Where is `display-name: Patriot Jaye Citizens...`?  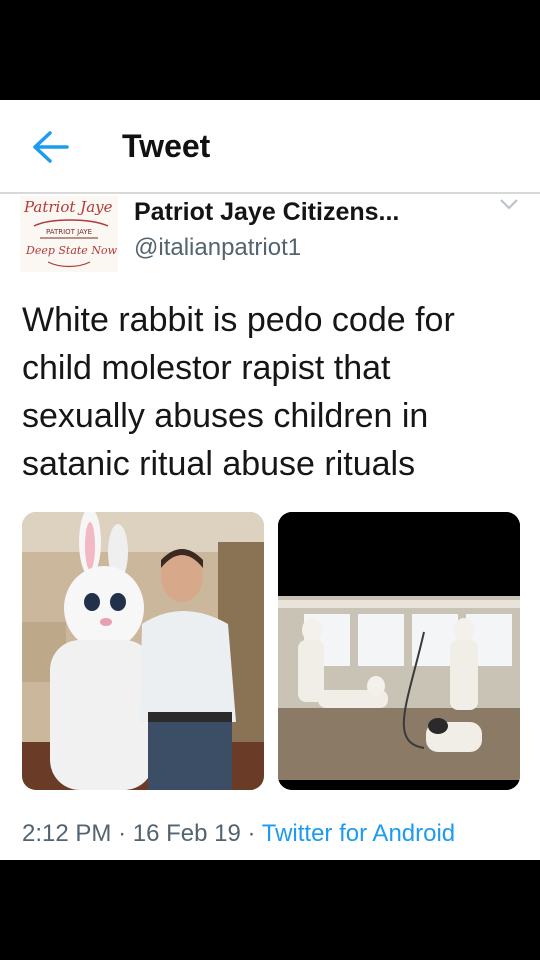 display-name: Patriot Jaye Citizens... is located at coordinates (266, 212).